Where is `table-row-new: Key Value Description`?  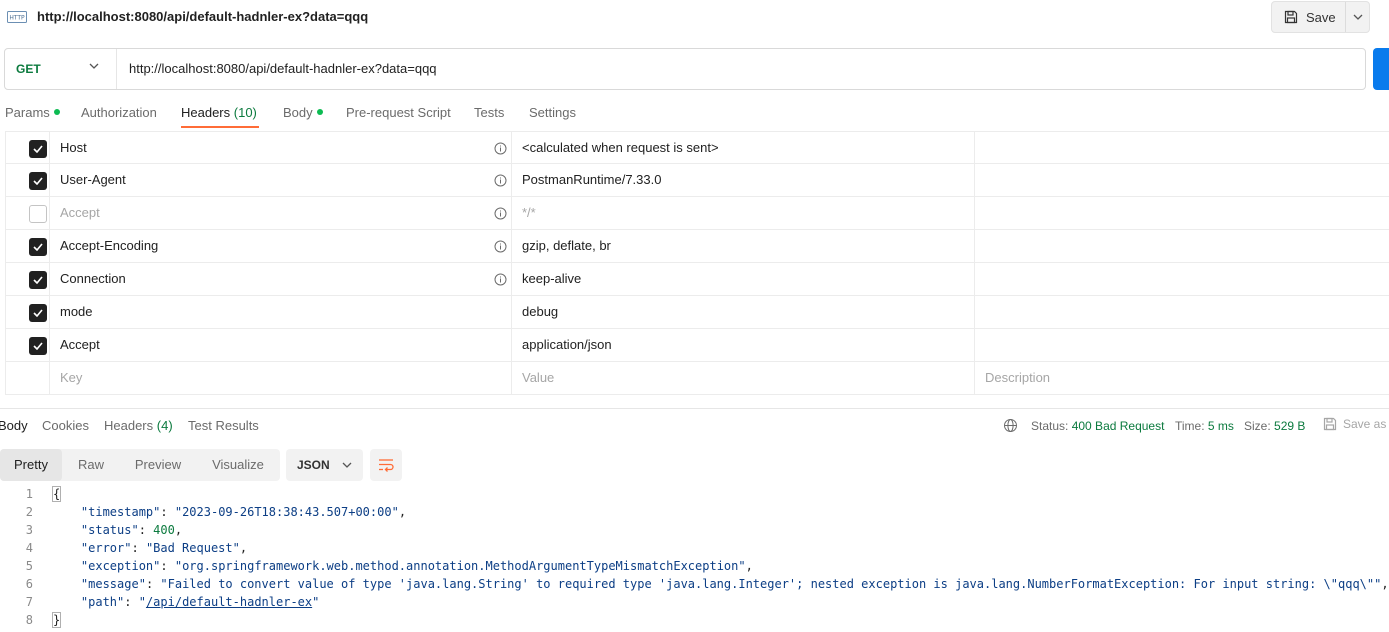 table-row-new: Key Value Description is located at coordinates (697, 378).